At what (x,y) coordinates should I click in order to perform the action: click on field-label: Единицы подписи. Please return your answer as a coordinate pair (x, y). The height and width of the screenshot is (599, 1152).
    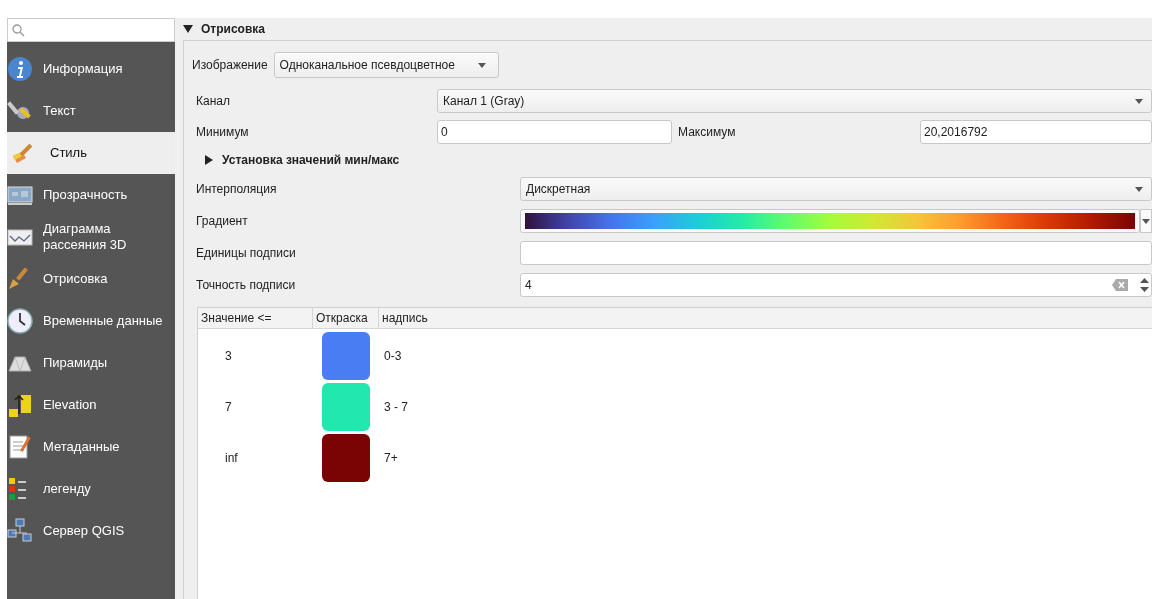
    Looking at the image, I should click on (246, 253).